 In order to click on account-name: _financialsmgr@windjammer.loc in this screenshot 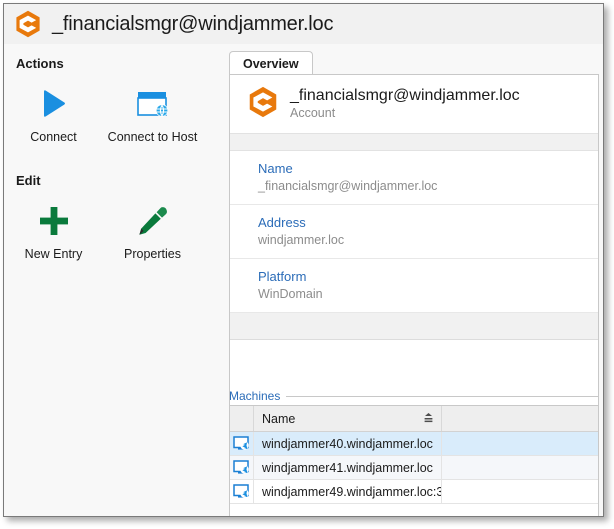, I will do `click(405, 95)`.